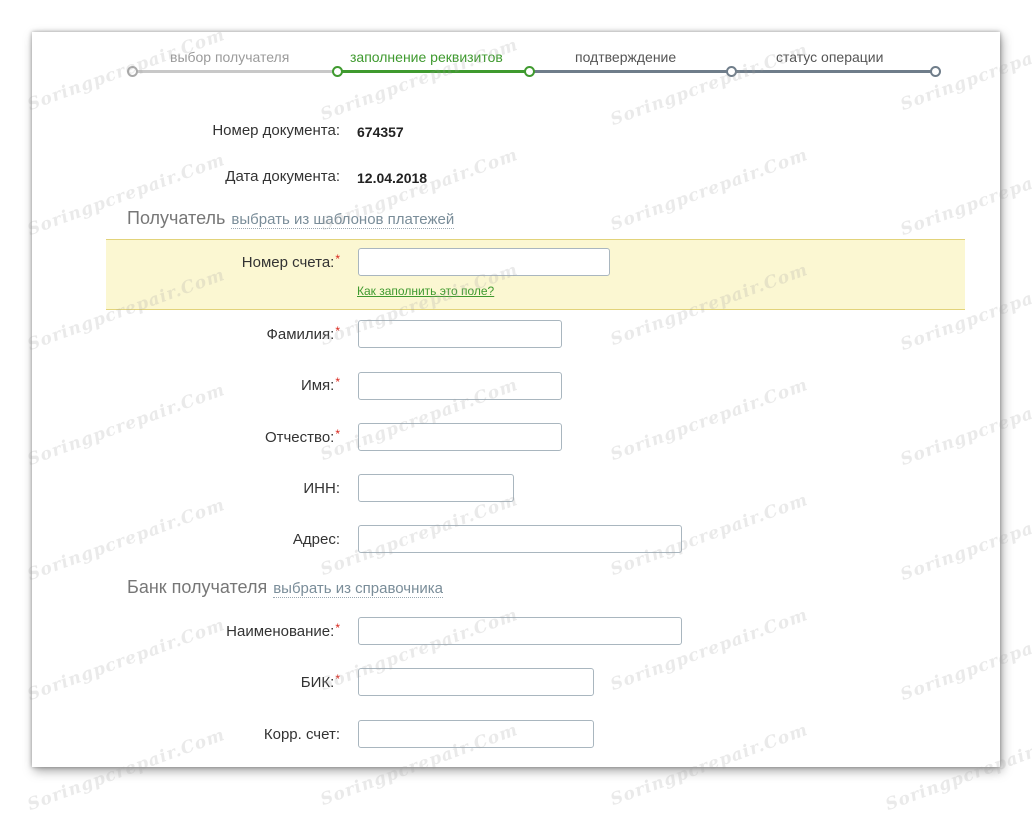  I want to click on bank-name-label-text: Наименование:, so click(280, 631).